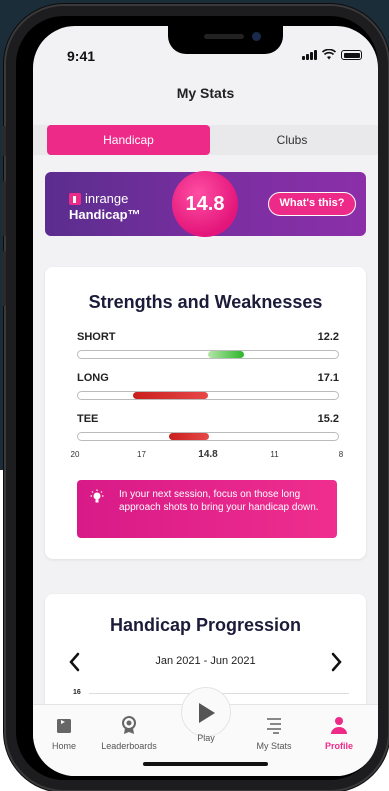  Describe the element at coordinates (274, 746) in the screenshot. I see `tab-label: My Stats` at that location.